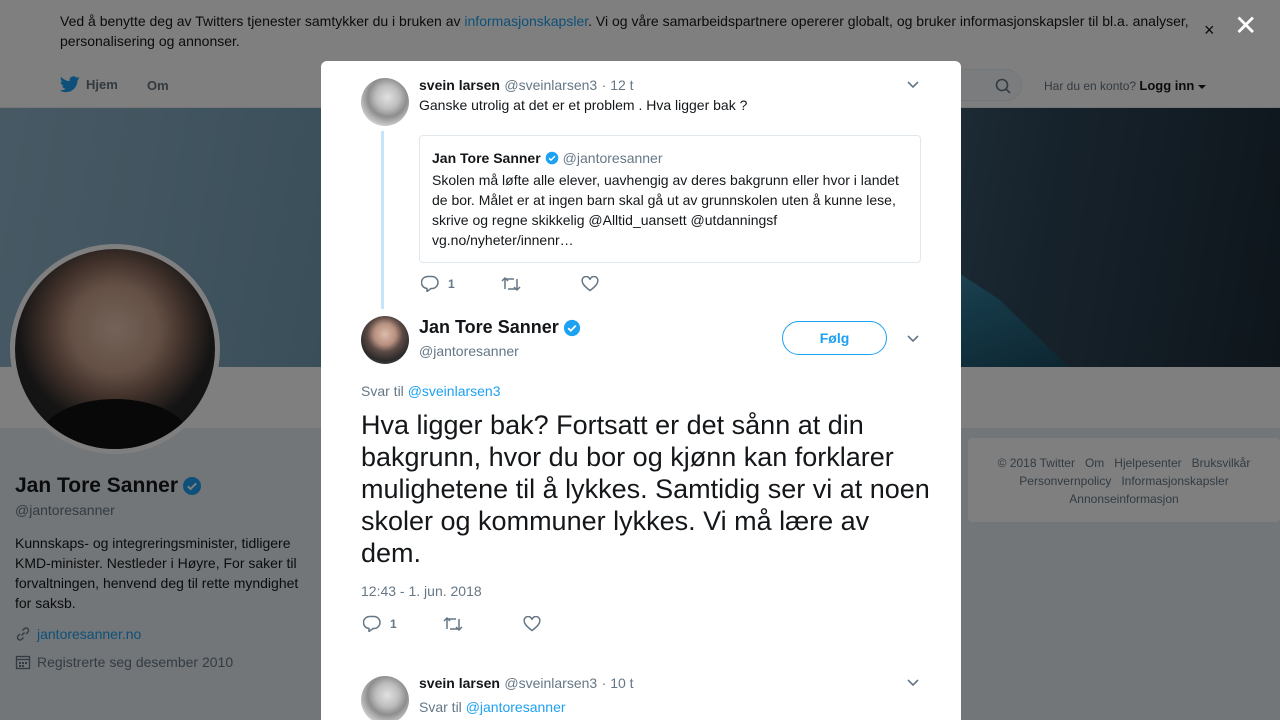  Describe the element at coordinates (469, 351) in the screenshot. I see `main-tweet-handle: @jantoresanner` at that location.